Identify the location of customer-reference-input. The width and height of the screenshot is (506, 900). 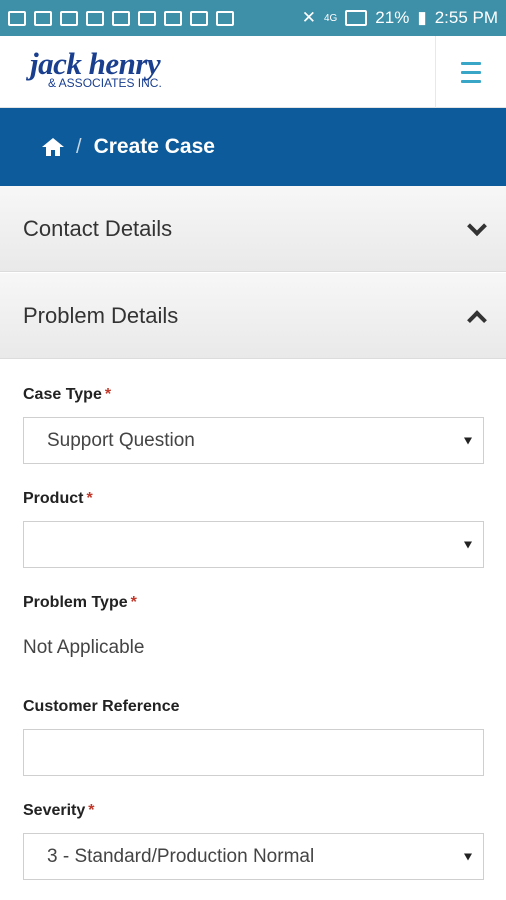
(253, 752).